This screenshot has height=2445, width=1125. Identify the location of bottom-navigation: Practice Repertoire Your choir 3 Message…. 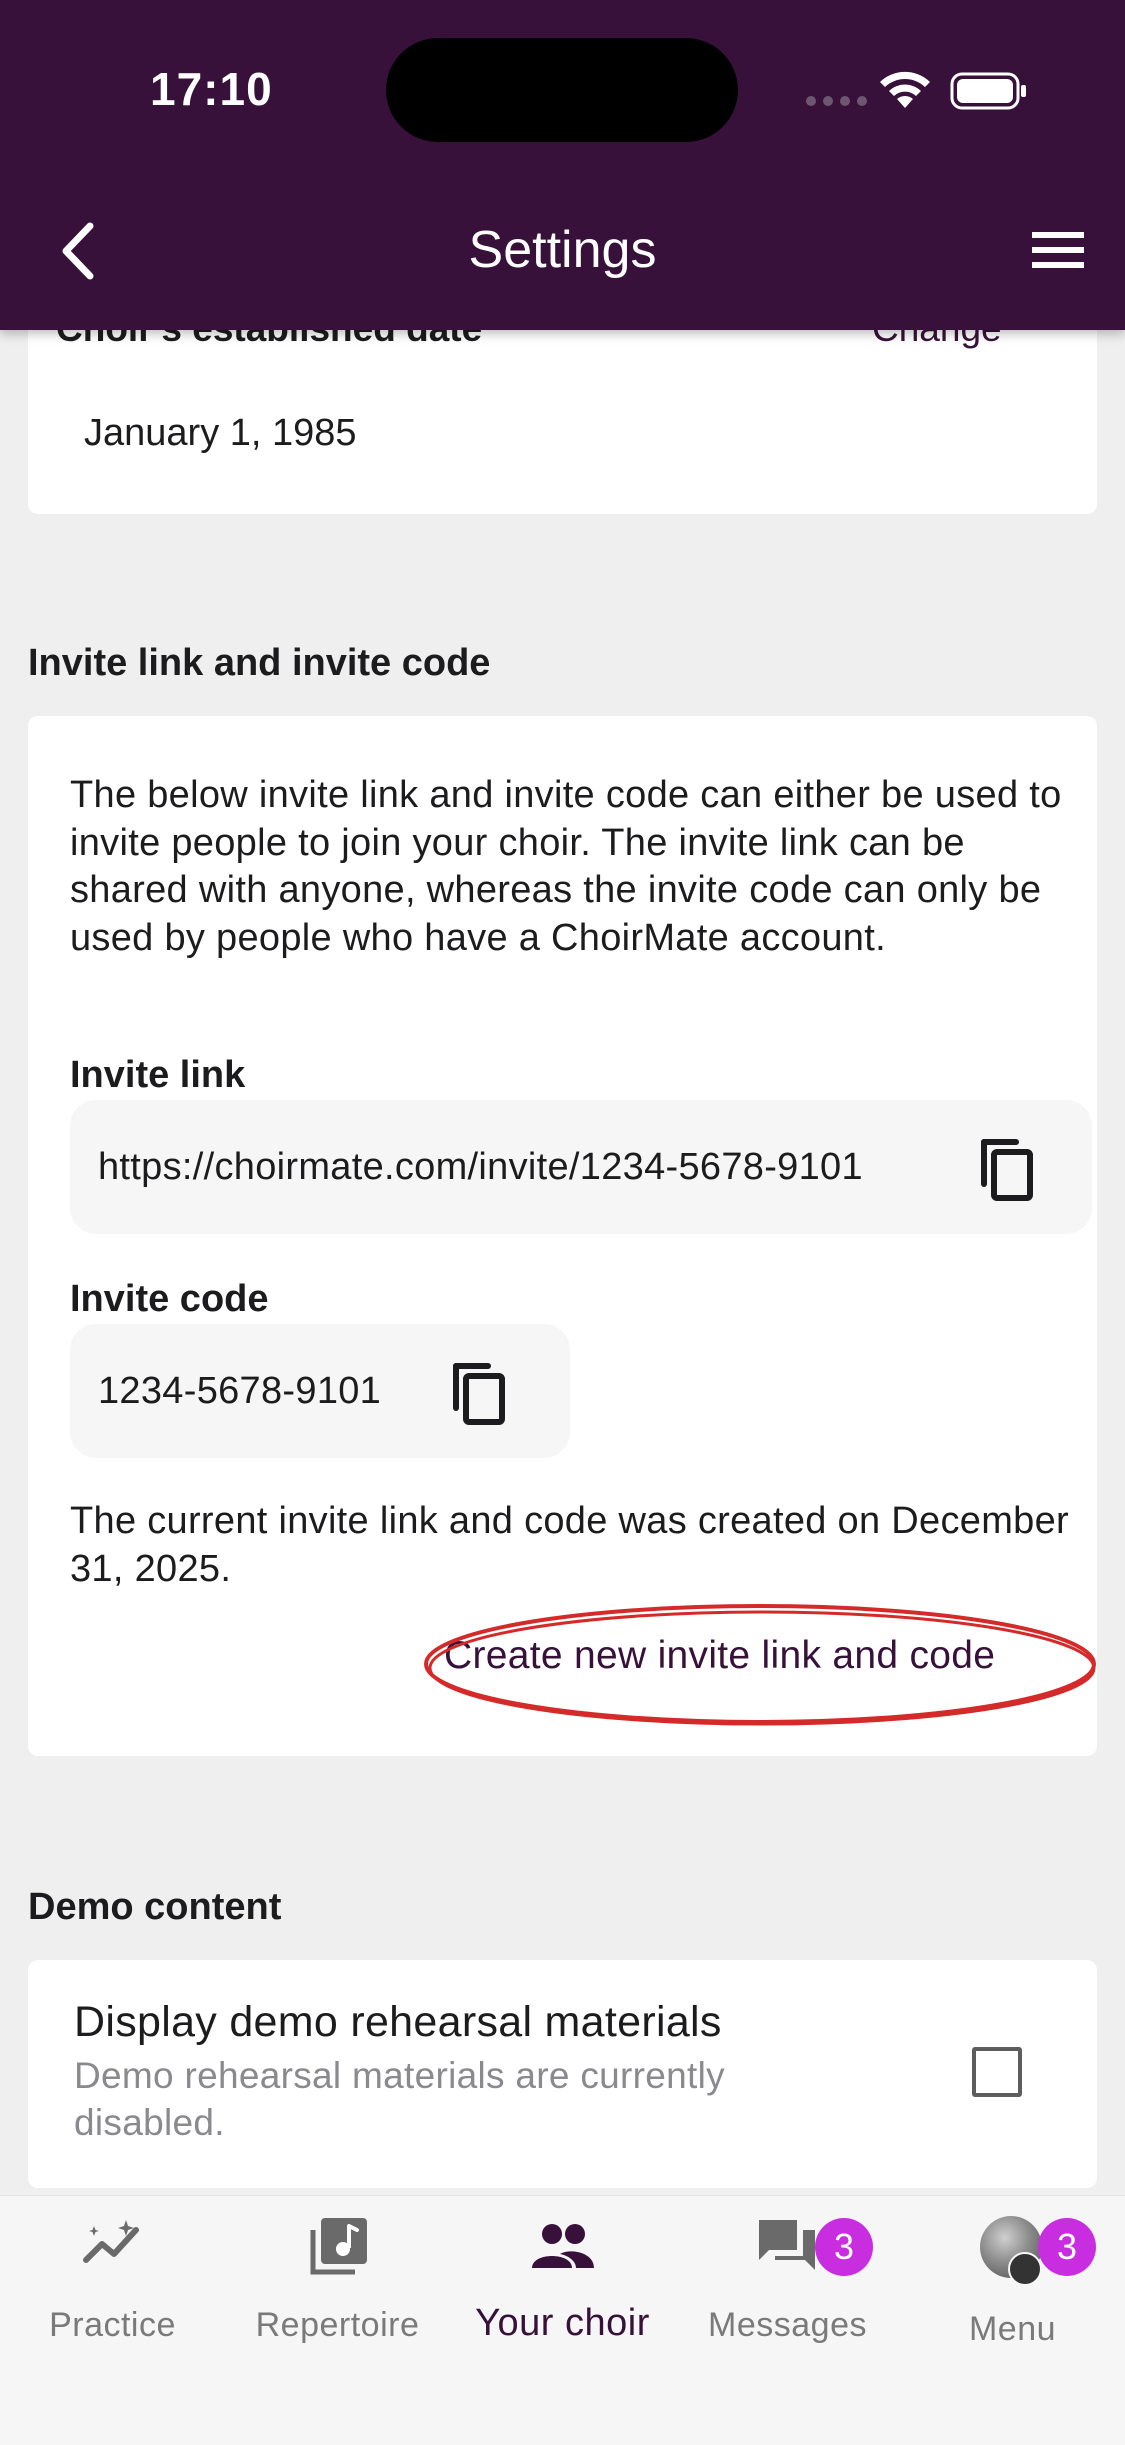
(562, 2320).